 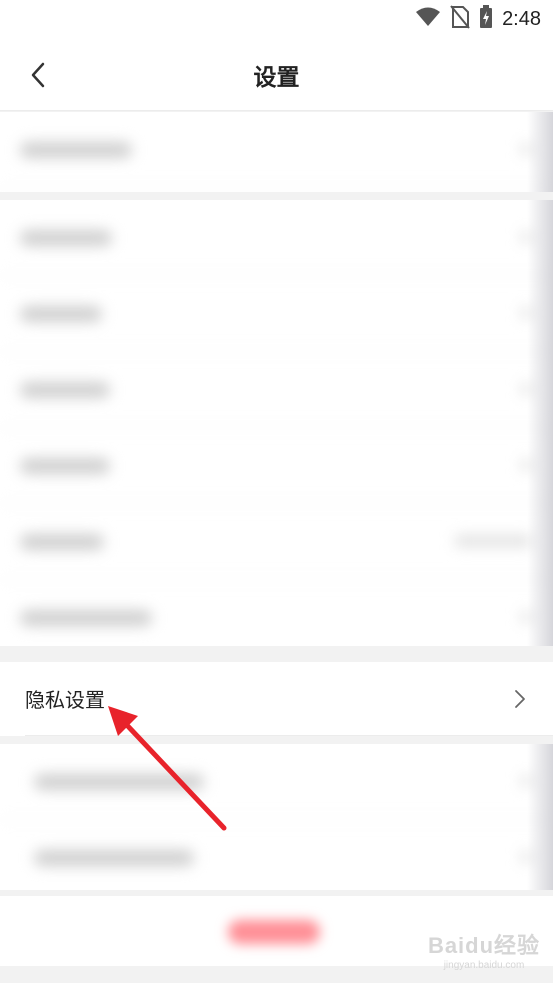 What do you see at coordinates (486, 19) in the screenshot?
I see `battery-charging-icon` at bounding box center [486, 19].